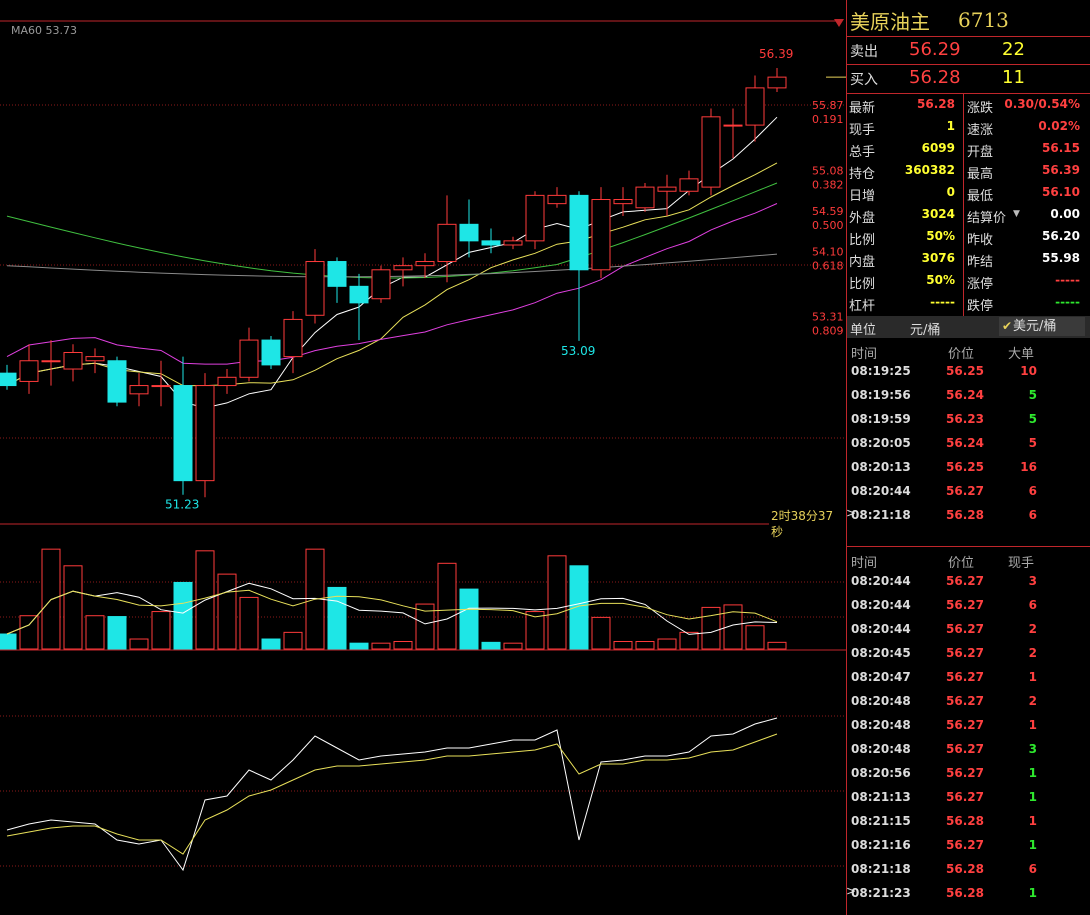  What do you see at coordinates (968, 444) in the screenshot?
I see `list-item: 08:20:05 56.24 5` at bounding box center [968, 444].